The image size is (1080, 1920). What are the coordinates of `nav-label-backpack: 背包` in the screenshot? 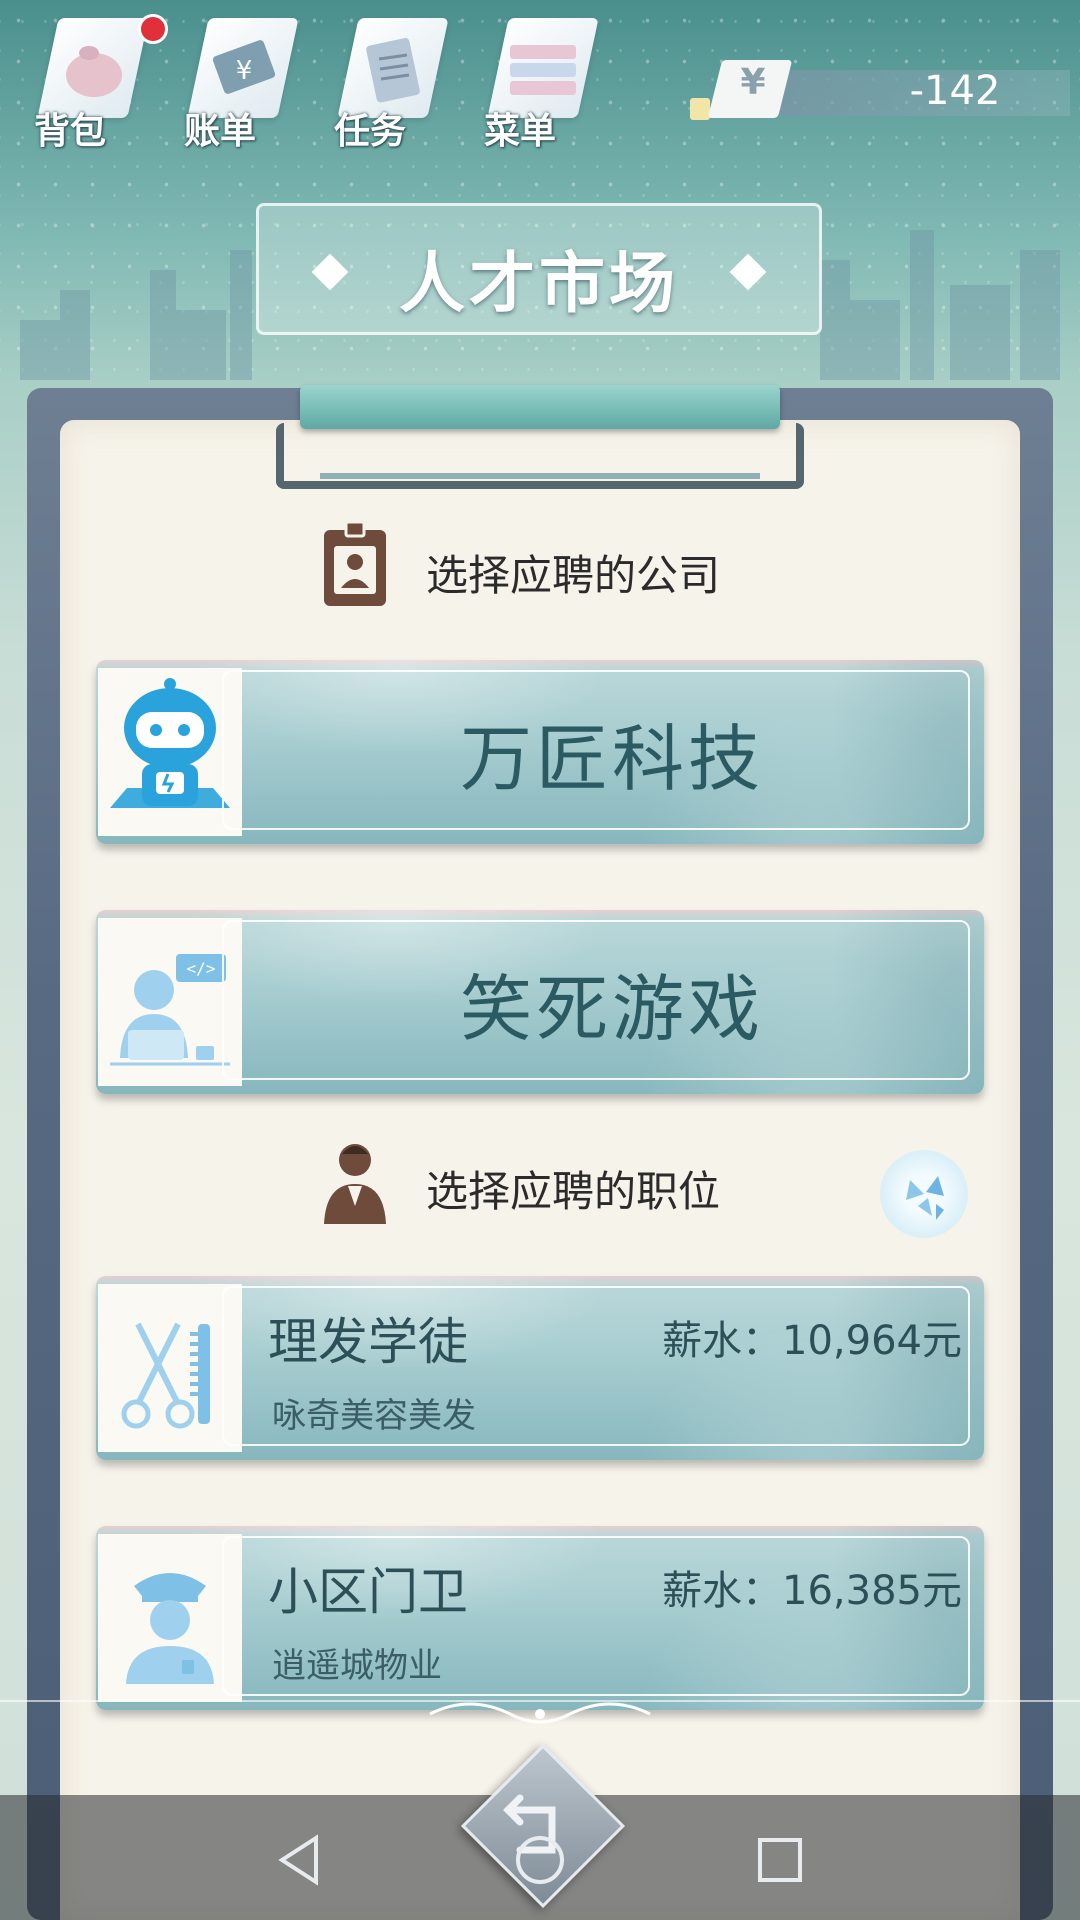 It's located at (70, 131).